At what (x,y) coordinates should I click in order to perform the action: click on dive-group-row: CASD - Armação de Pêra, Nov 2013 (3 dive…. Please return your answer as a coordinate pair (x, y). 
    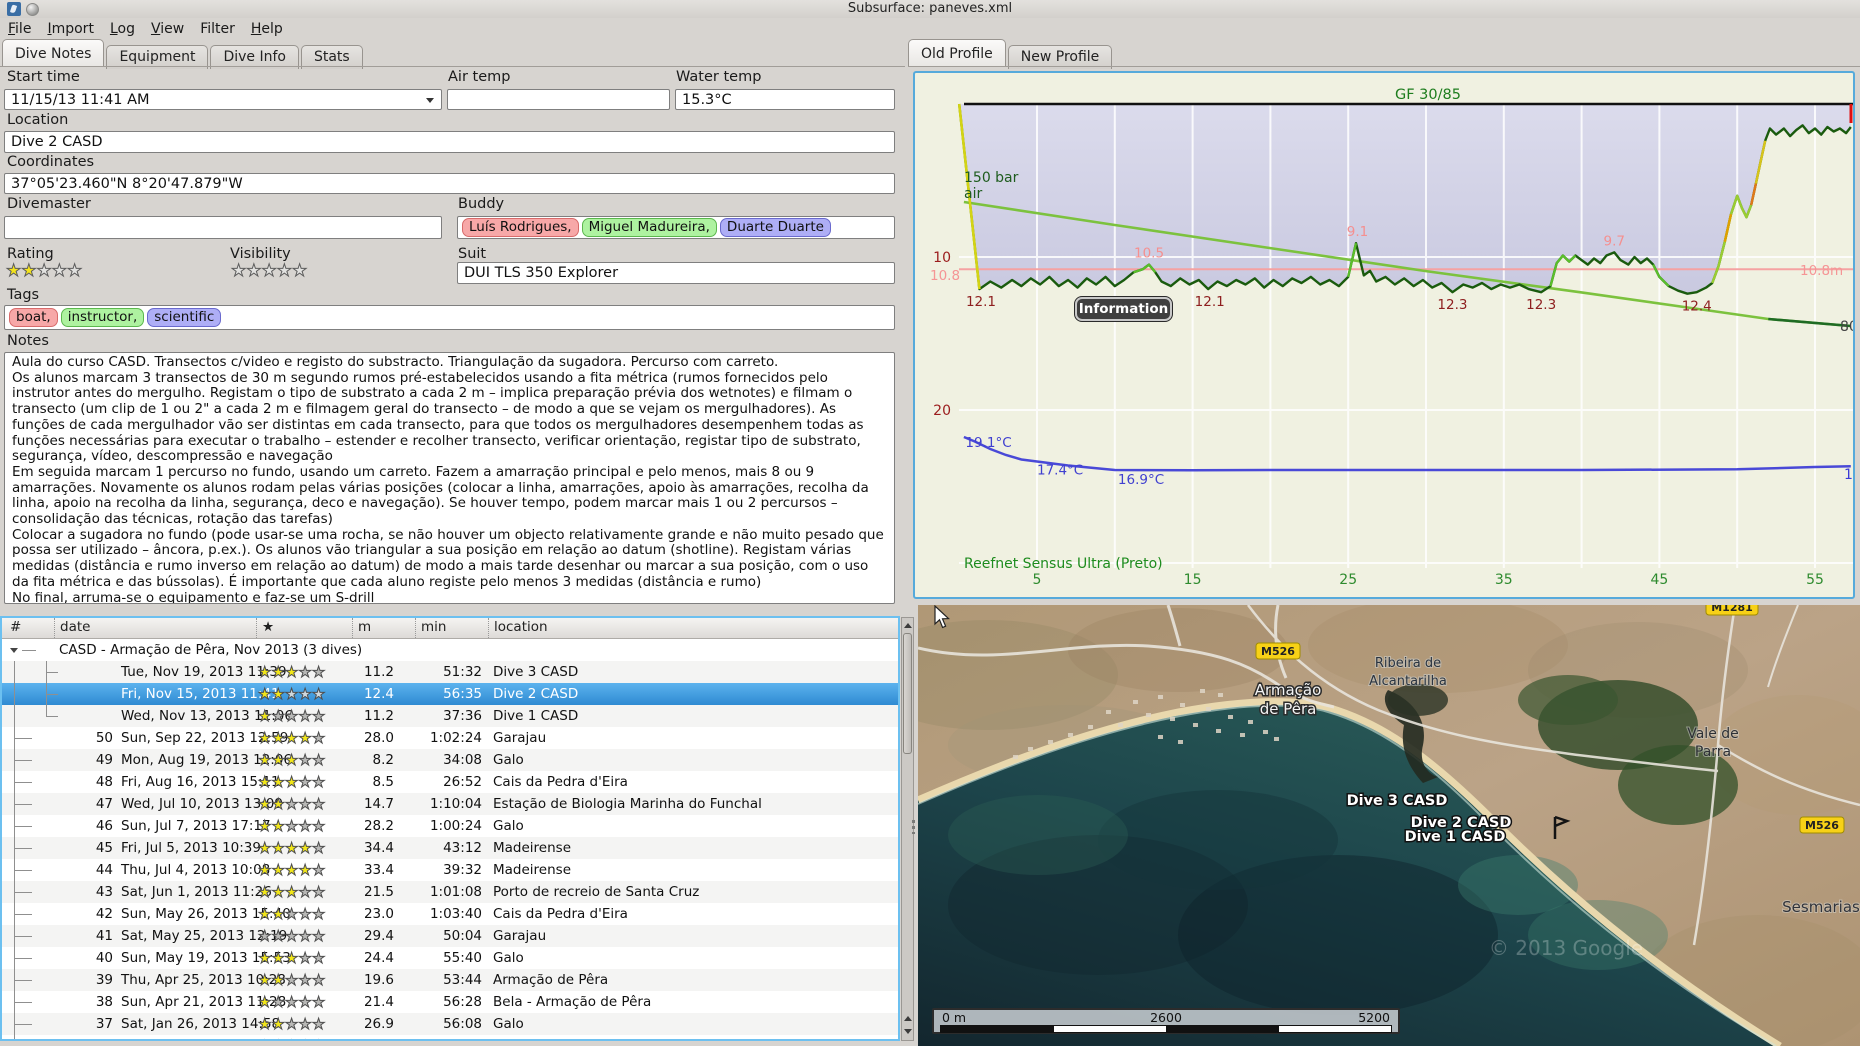
    Looking at the image, I should click on (450, 650).